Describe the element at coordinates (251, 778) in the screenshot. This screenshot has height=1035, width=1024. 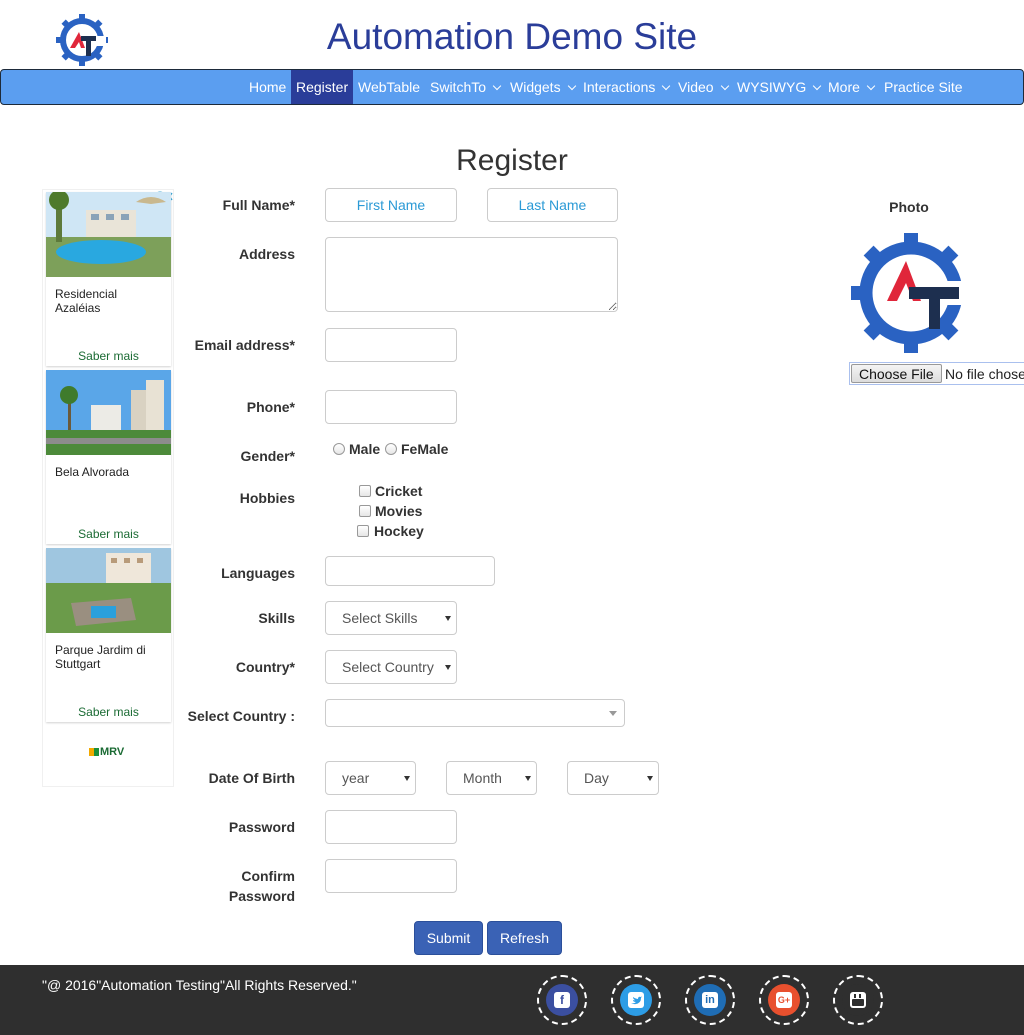
I see `dob-label: Date Of Birth` at that location.